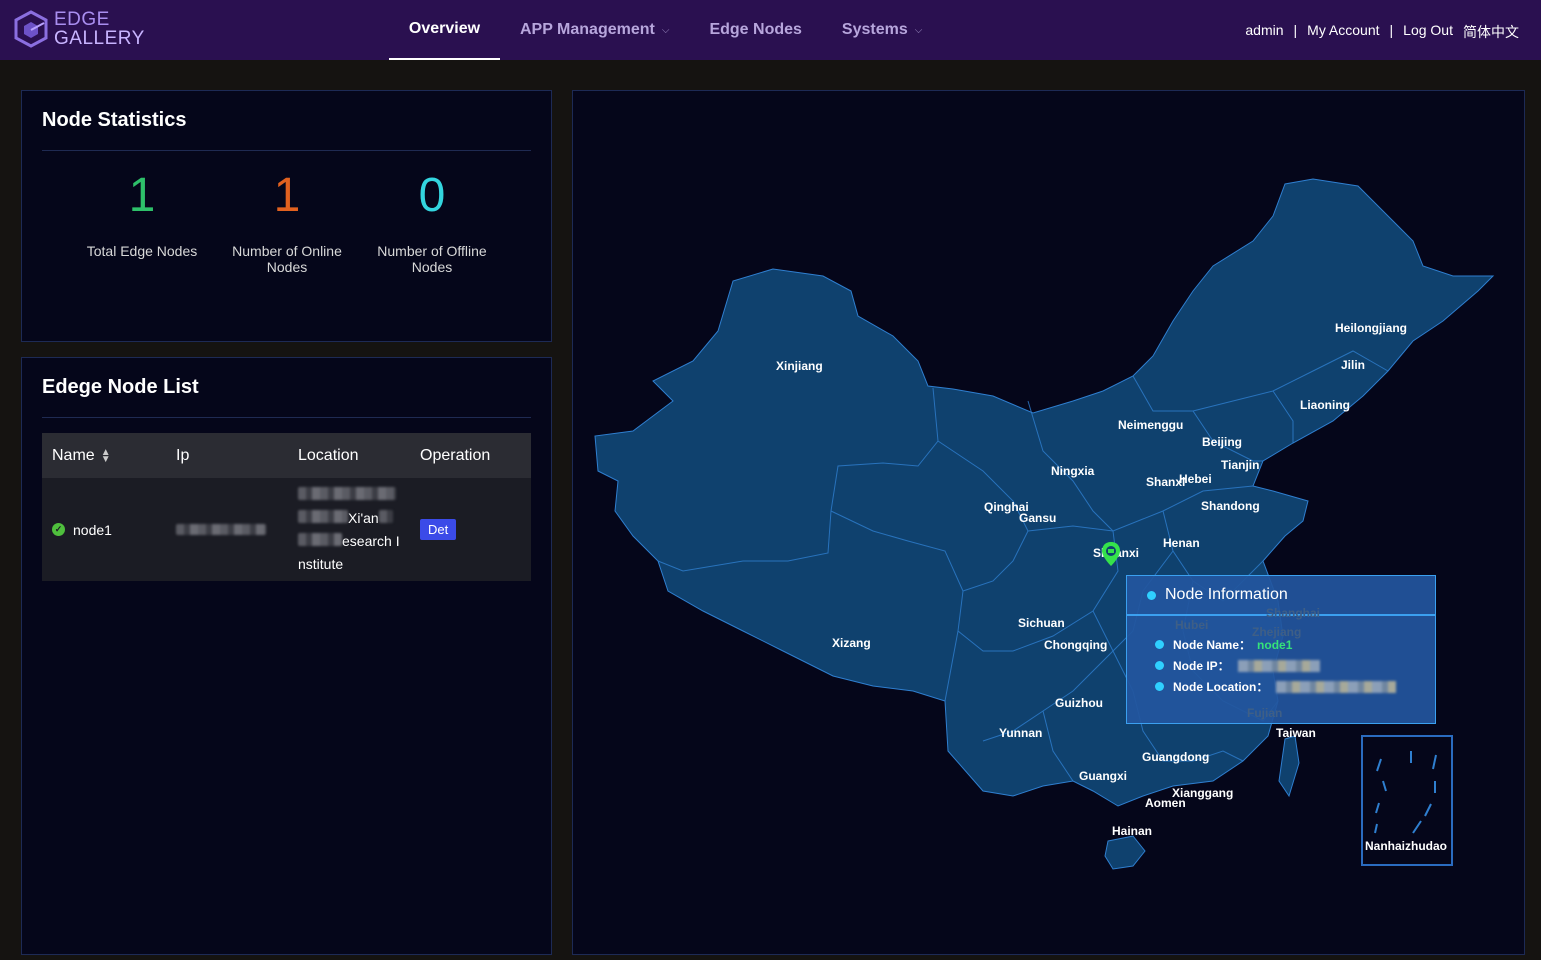  Describe the element at coordinates (183, 455) in the screenshot. I see `column-header-ip: Ip` at that location.